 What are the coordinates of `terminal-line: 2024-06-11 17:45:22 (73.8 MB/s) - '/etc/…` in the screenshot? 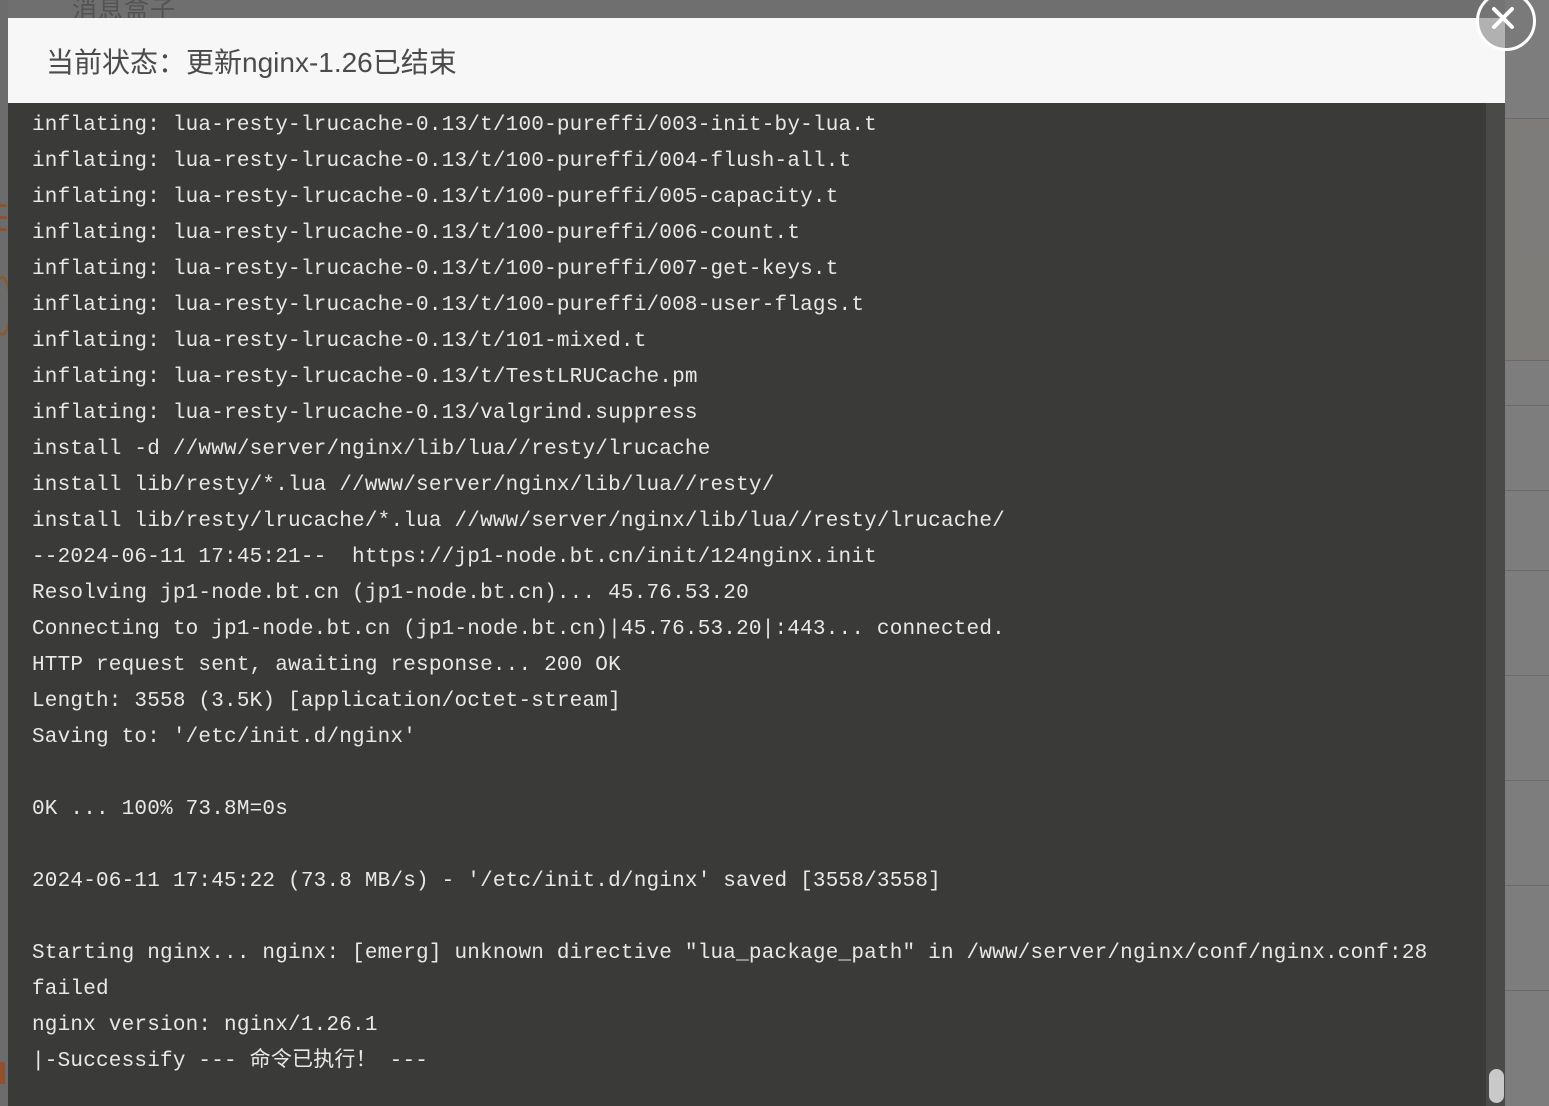 It's located at (486, 881).